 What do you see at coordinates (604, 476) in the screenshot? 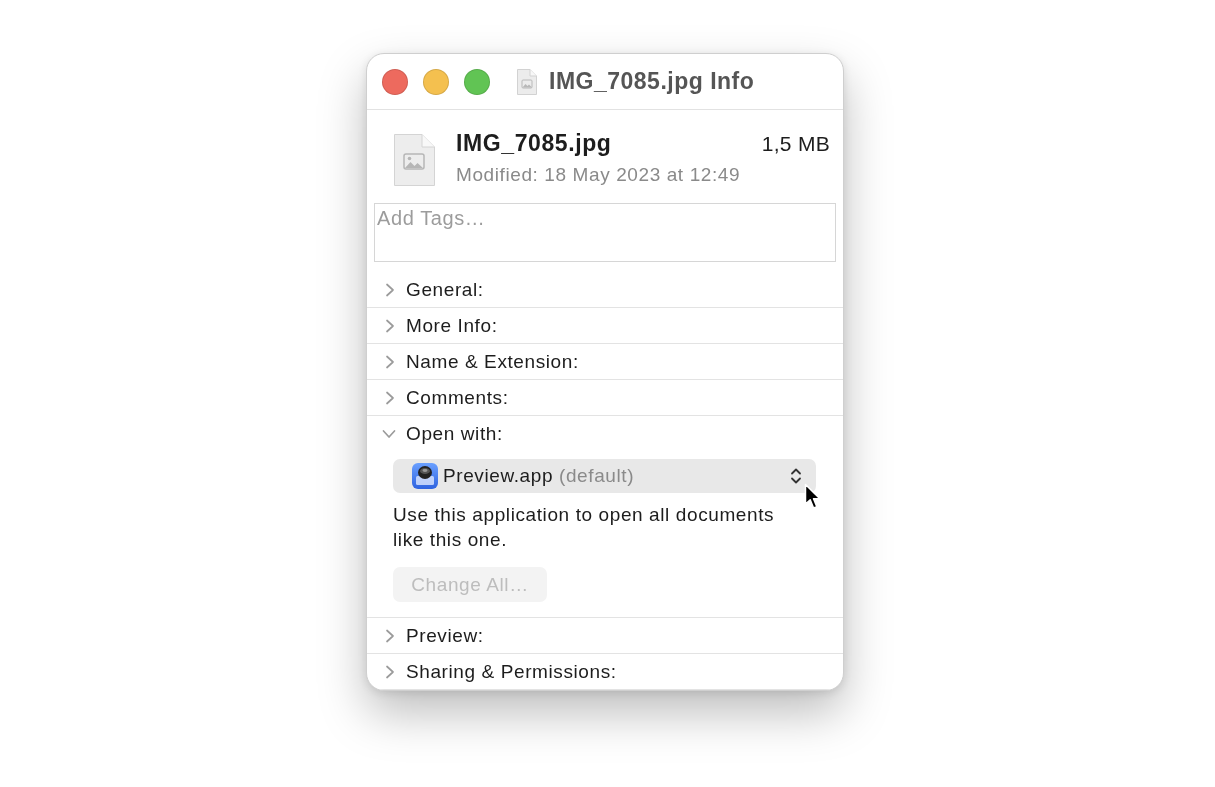
I see `app-popup-button: Preview.app (default)` at bounding box center [604, 476].